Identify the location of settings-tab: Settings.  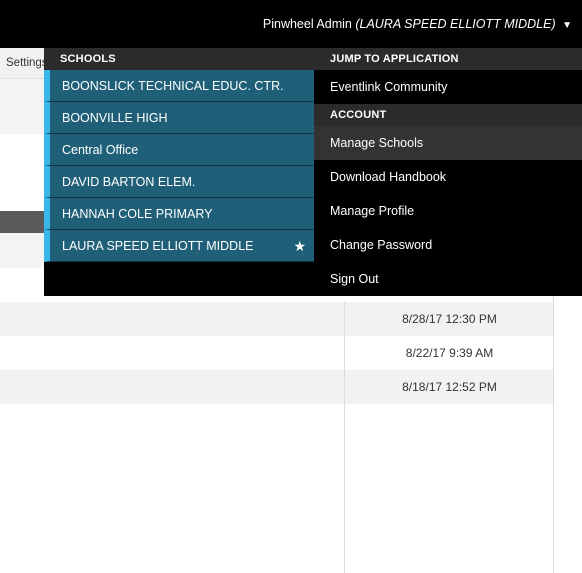
(25, 63).